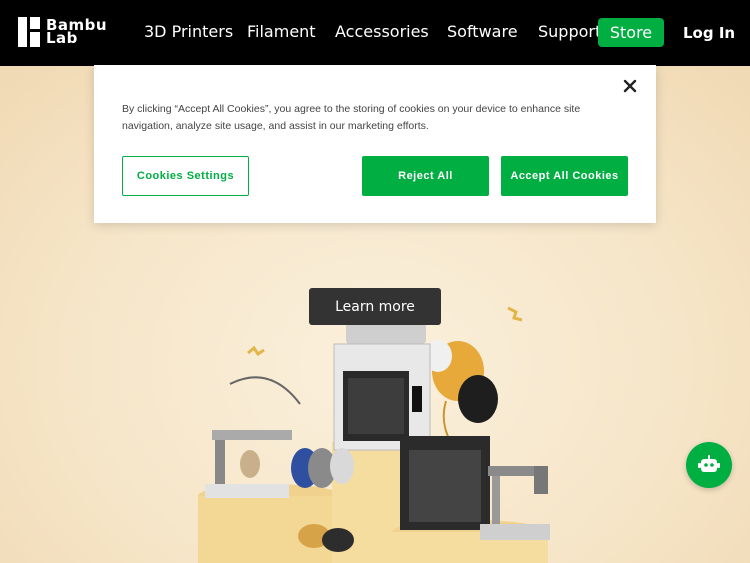 The height and width of the screenshot is (563, 750). I want to click on logo-mark-icon, so click(29, 32).